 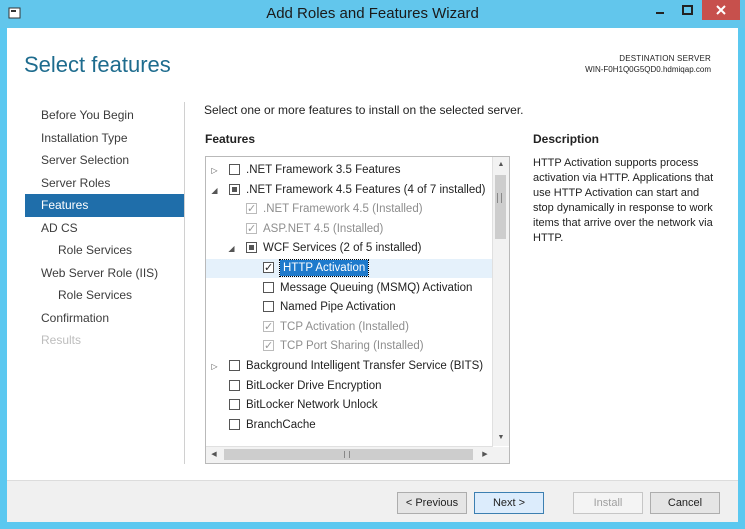 I want to click on feature-row: Message Queuing (MSMQ) Activation, so click(x=349, y=288).